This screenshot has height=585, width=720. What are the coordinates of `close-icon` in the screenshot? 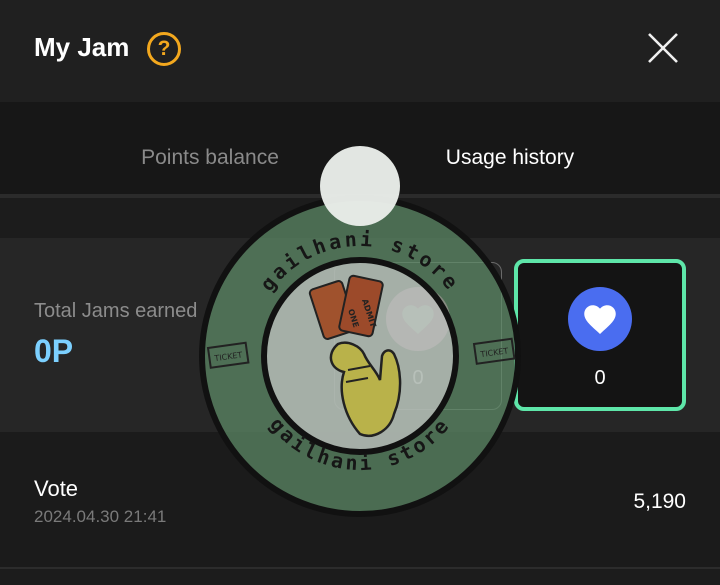 It's located at (663, 48).